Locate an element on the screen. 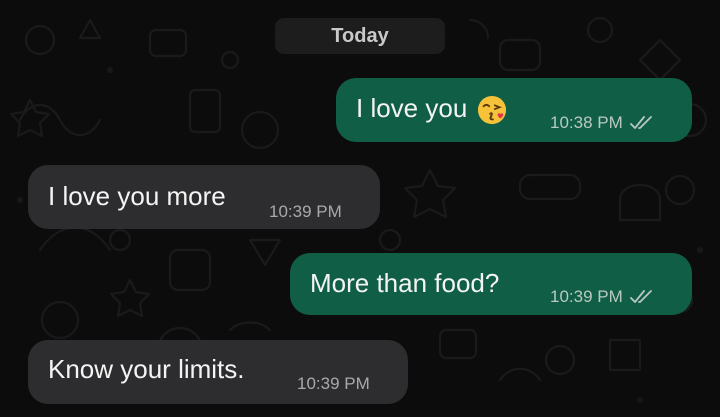 Image resolution: width=720 pixels, height=417 pixels. message-bubble-outgoing: More than food? 10:39 PM is located at coordinates (491, 284).